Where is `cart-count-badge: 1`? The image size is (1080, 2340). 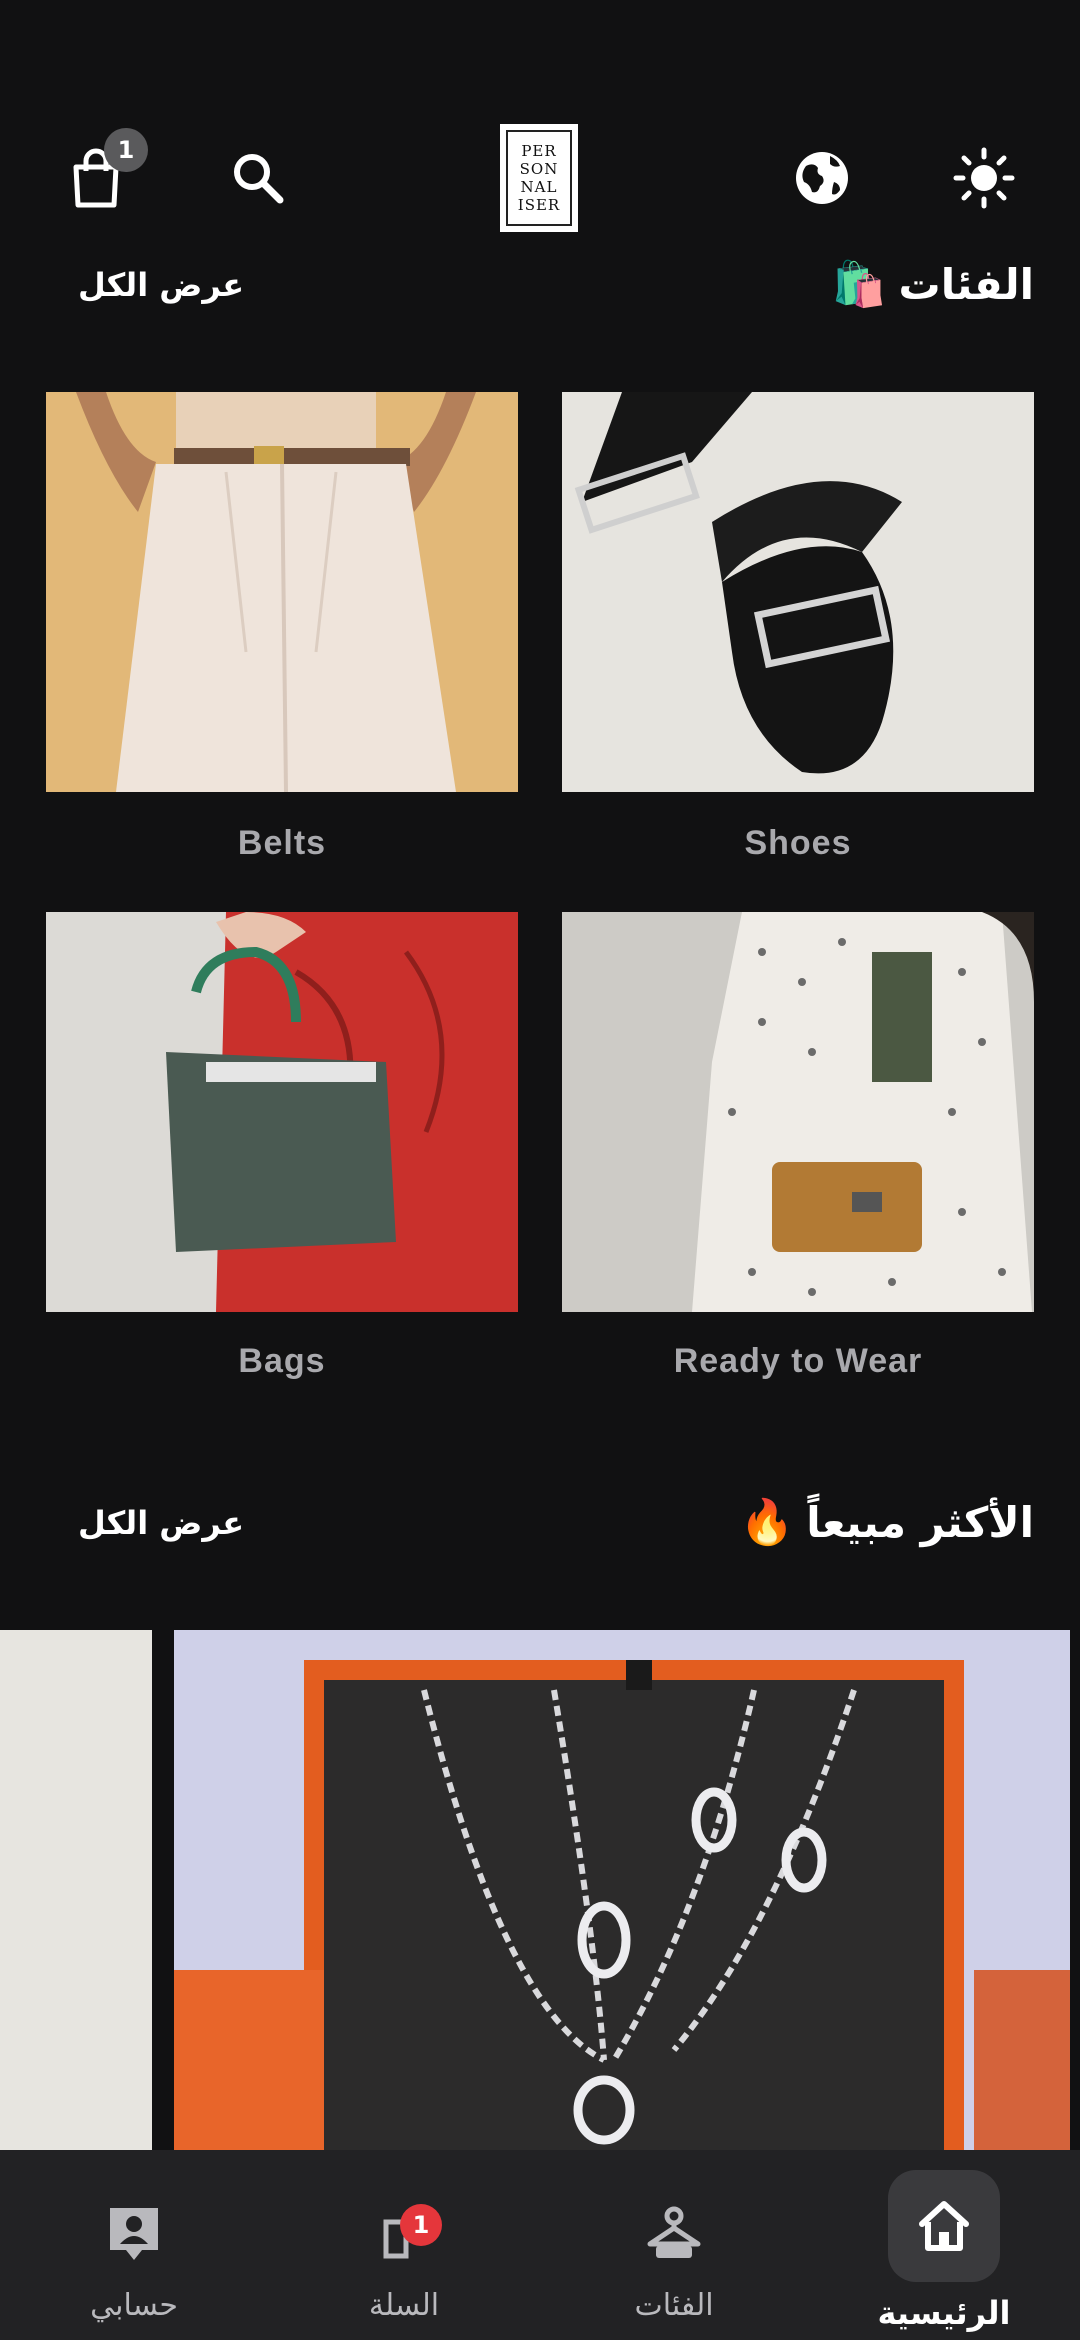 cart-count-badge: 1 is located at coordinates (126, 150).